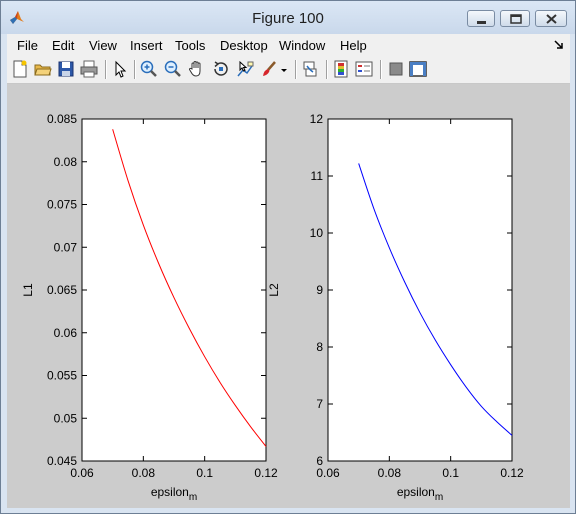 Image resolution: width=576 pixels, height=514 pixels. Describe the element at coordinates (190, 45) in the screenshot. I see `menu-tools: Tools` at that location.